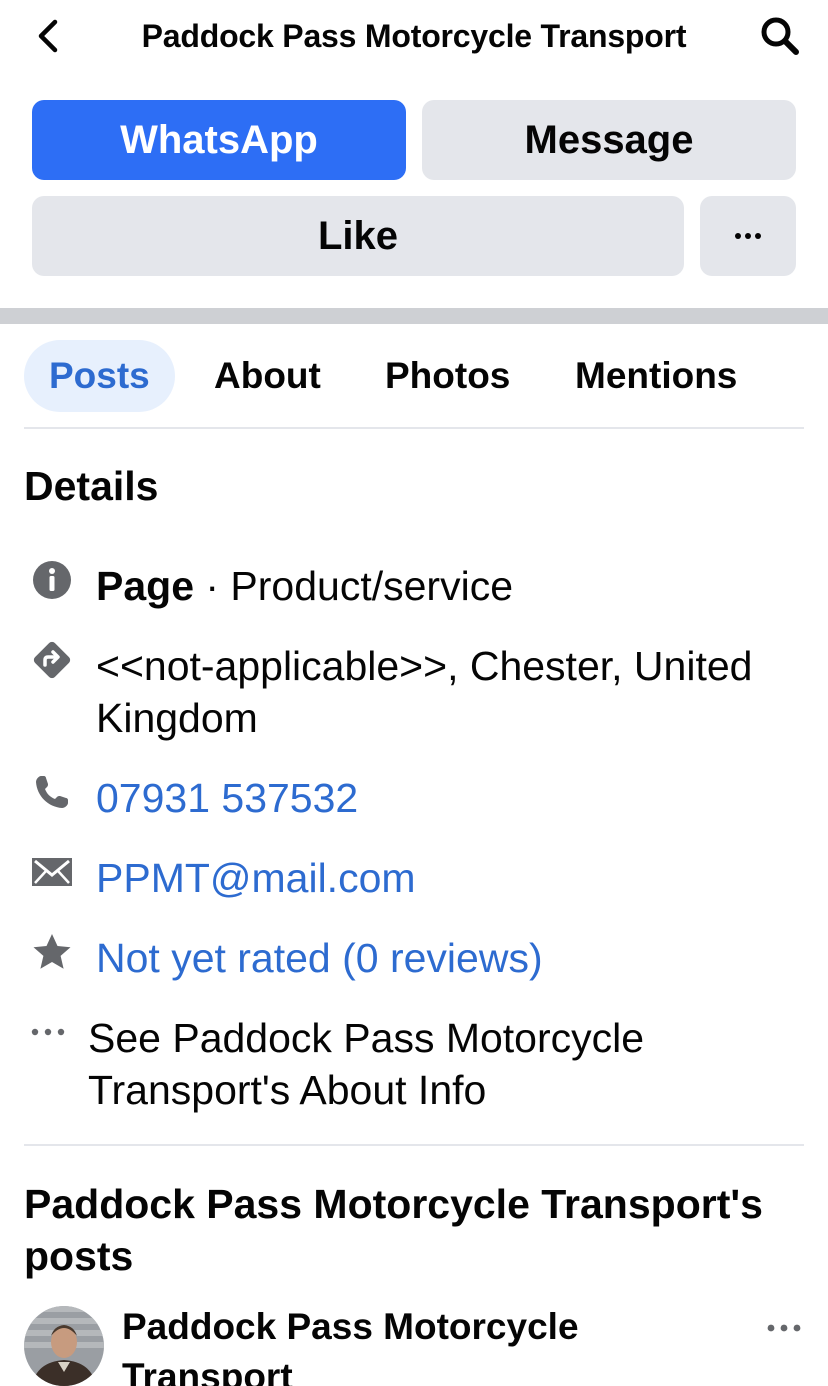 The width and height of the screenshot is (828, 1386). I want to click on message-button: Message, so click(609, 140).